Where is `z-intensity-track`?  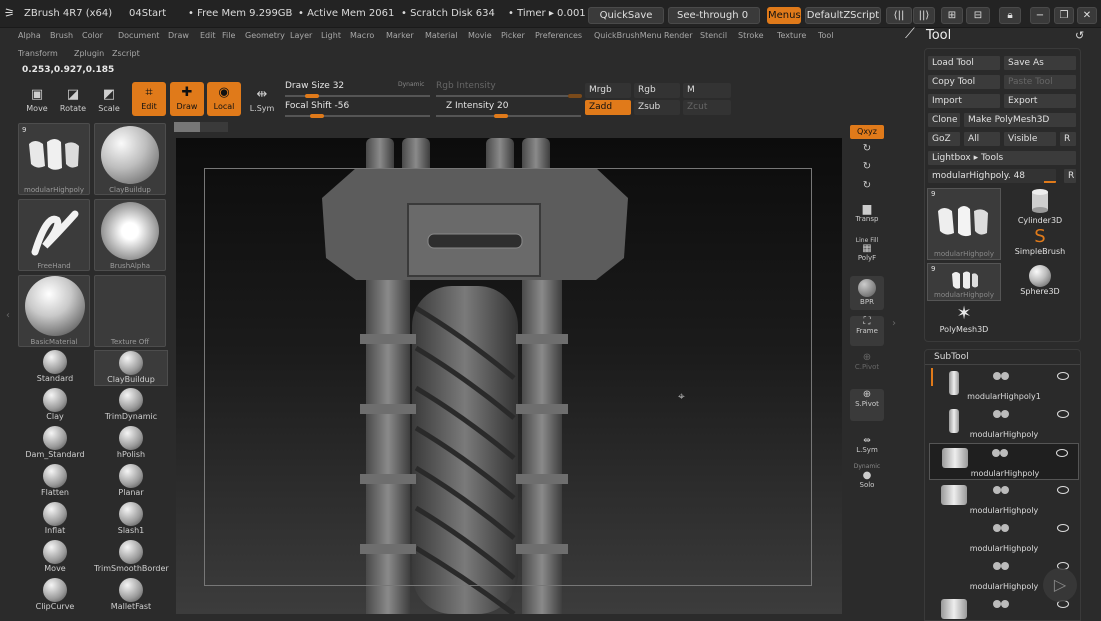
z-intensity-track is located at coordinates (508, 116).